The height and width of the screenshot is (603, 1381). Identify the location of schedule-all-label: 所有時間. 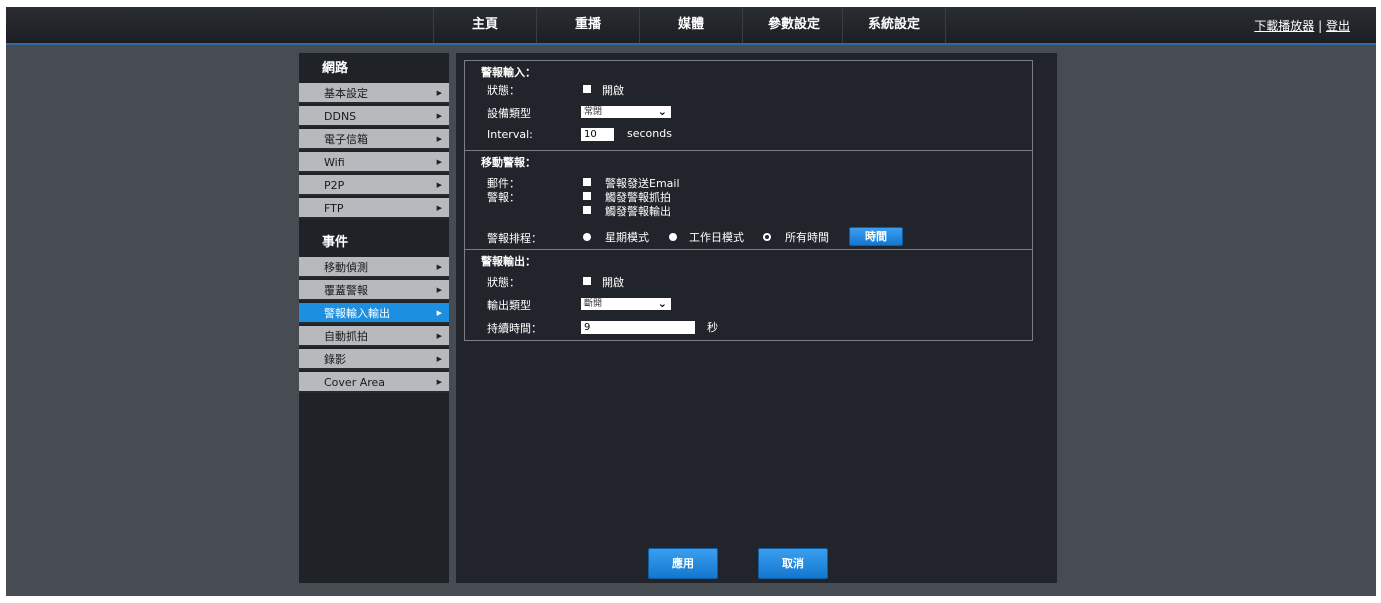
(807, 237).